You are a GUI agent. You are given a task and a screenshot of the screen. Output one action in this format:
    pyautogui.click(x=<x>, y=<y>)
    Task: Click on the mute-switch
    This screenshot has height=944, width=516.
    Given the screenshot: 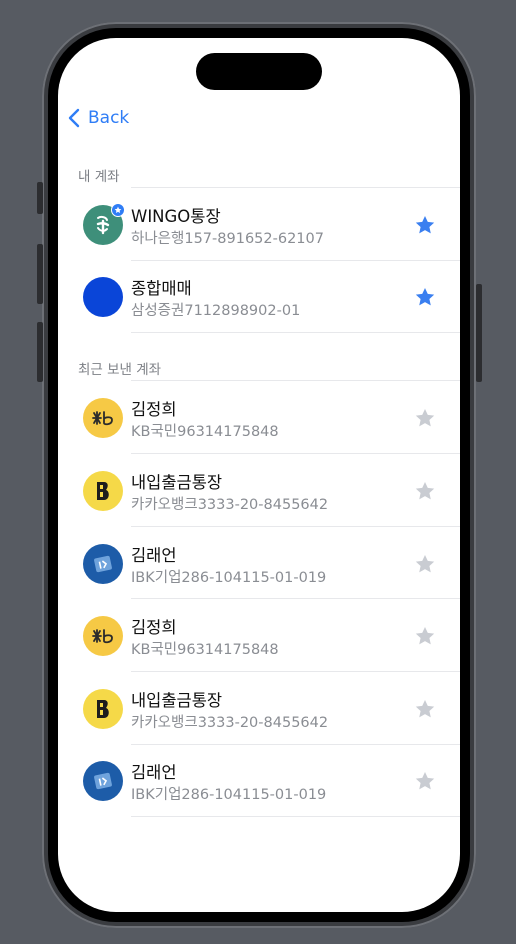 What is the action you would take?
    pyautogui.click(x=40, y=198)
    